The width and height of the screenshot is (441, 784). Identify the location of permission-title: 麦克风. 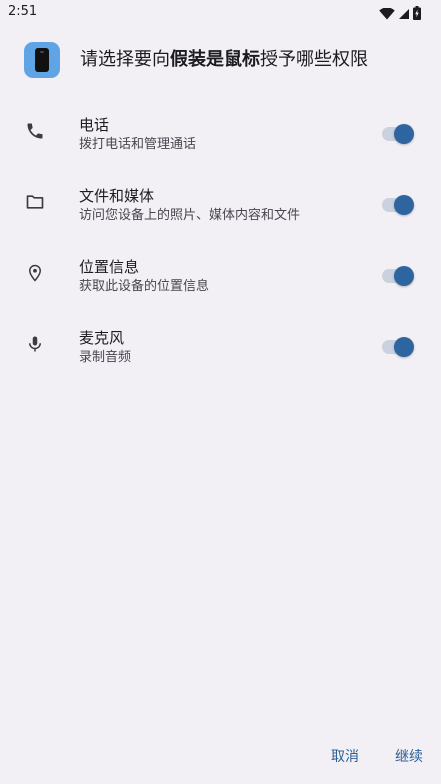
(102, 338).